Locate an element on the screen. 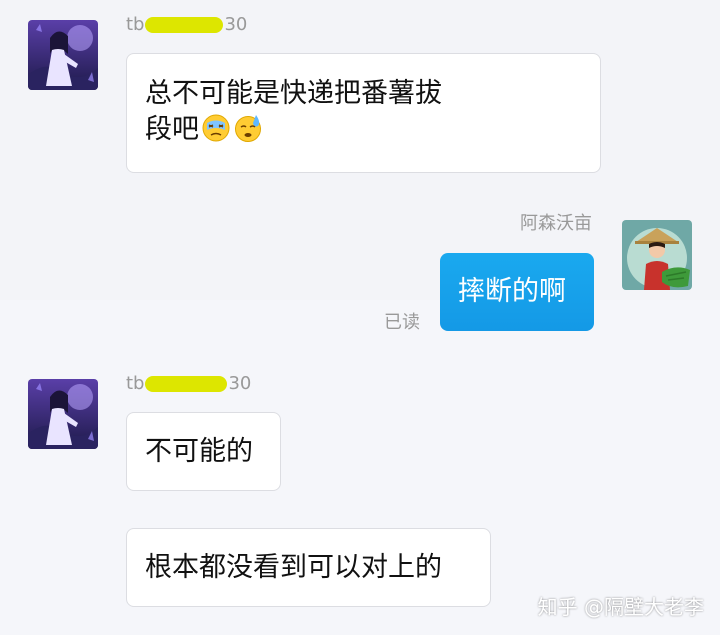 The height and width of the screenshot is (635, 720). watermark: 知乎 @隔壁大老李 is located at coordinates (620, 607).